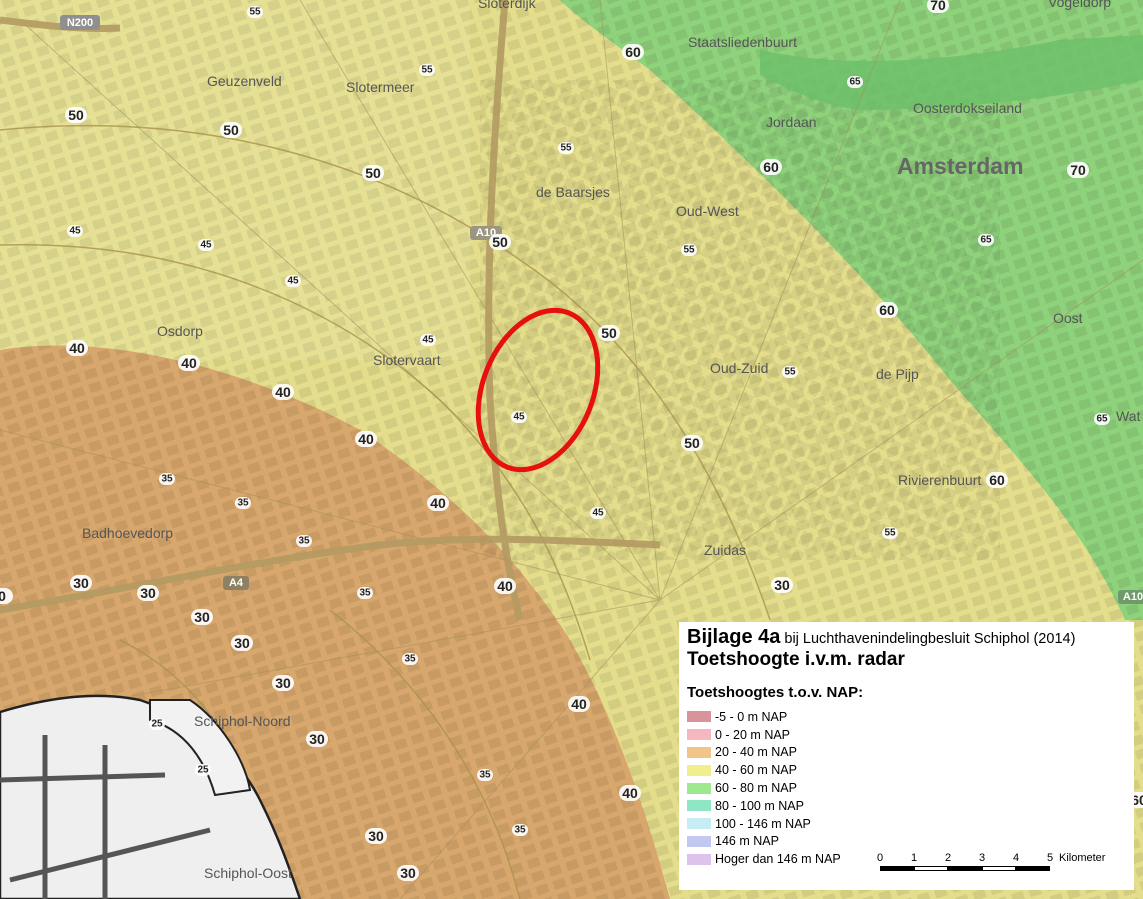 The width and height of the screenshot is (1143, 899). What do you see at coordinates (1082, 858) in the screenshot?
I see `scale-unit: Kilometer` at bounding box center [1082, 858].